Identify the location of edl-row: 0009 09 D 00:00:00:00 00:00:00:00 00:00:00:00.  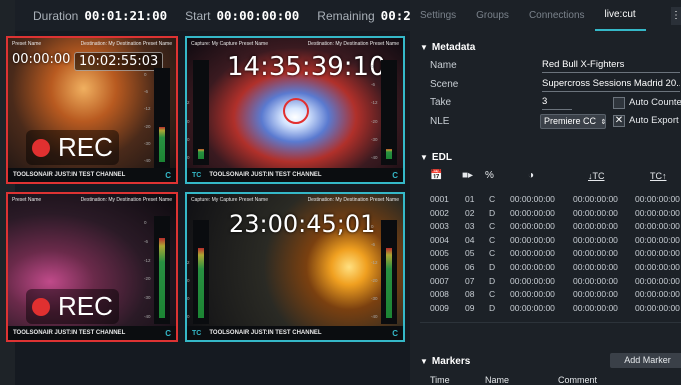
(555, 309).